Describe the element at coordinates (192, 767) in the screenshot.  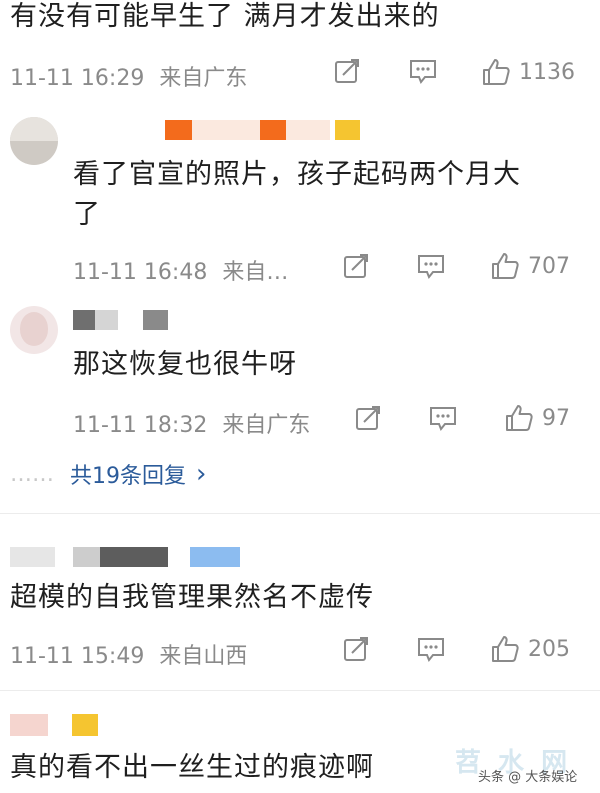
I see `comment-text: 真的看不出一丝生过的痕迹啊` at that location.